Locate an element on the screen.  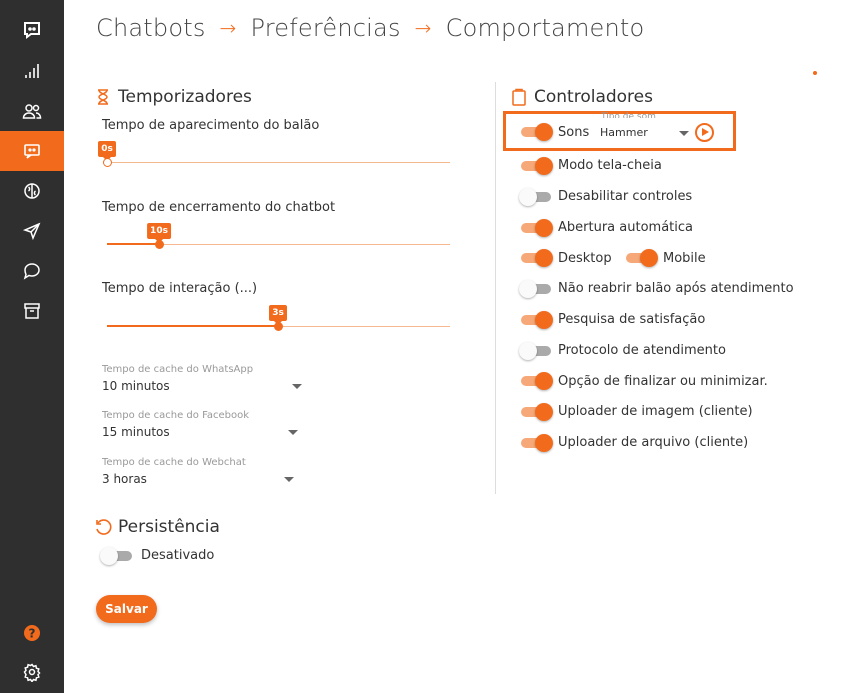
whatsapp-cache-label: Tempo de cache do WhatsApp is located at coordinates (178, 369).